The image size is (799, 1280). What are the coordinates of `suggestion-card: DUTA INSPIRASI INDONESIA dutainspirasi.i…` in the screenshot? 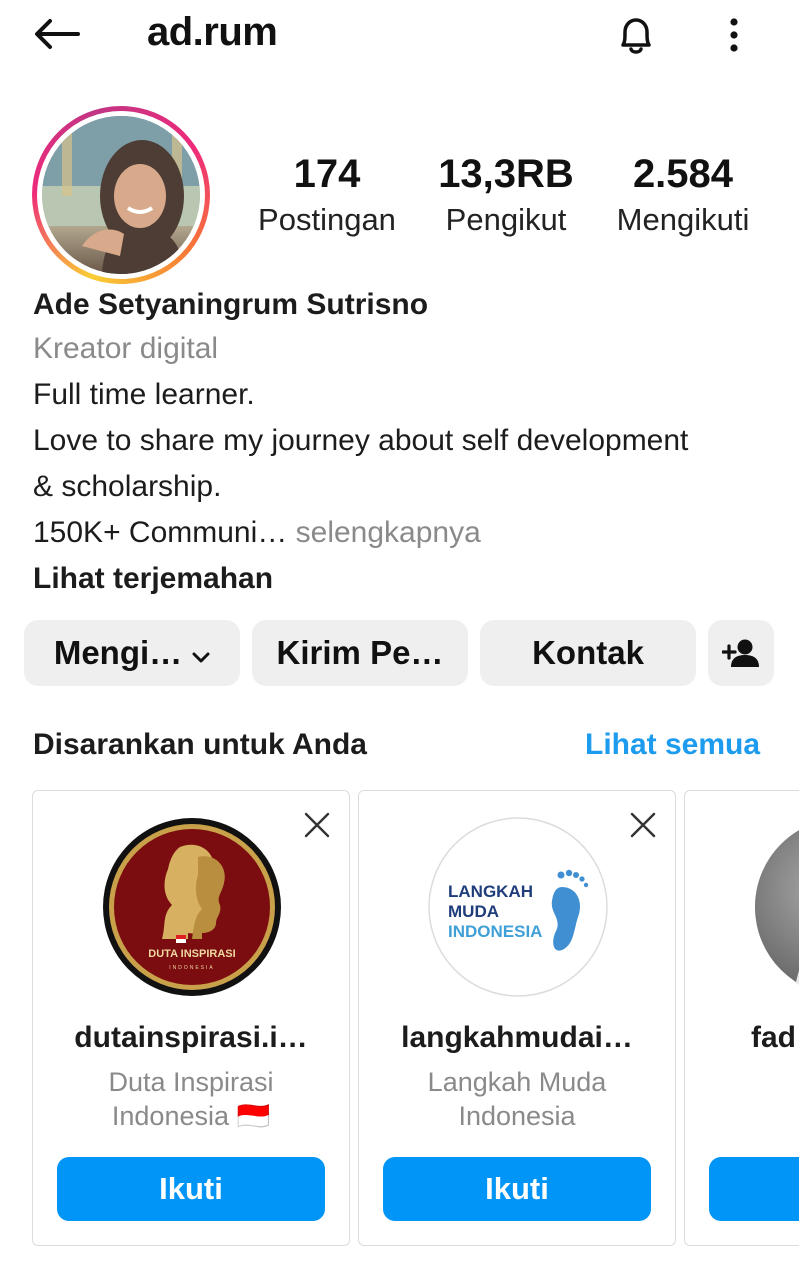 It's located at (191, 1018).